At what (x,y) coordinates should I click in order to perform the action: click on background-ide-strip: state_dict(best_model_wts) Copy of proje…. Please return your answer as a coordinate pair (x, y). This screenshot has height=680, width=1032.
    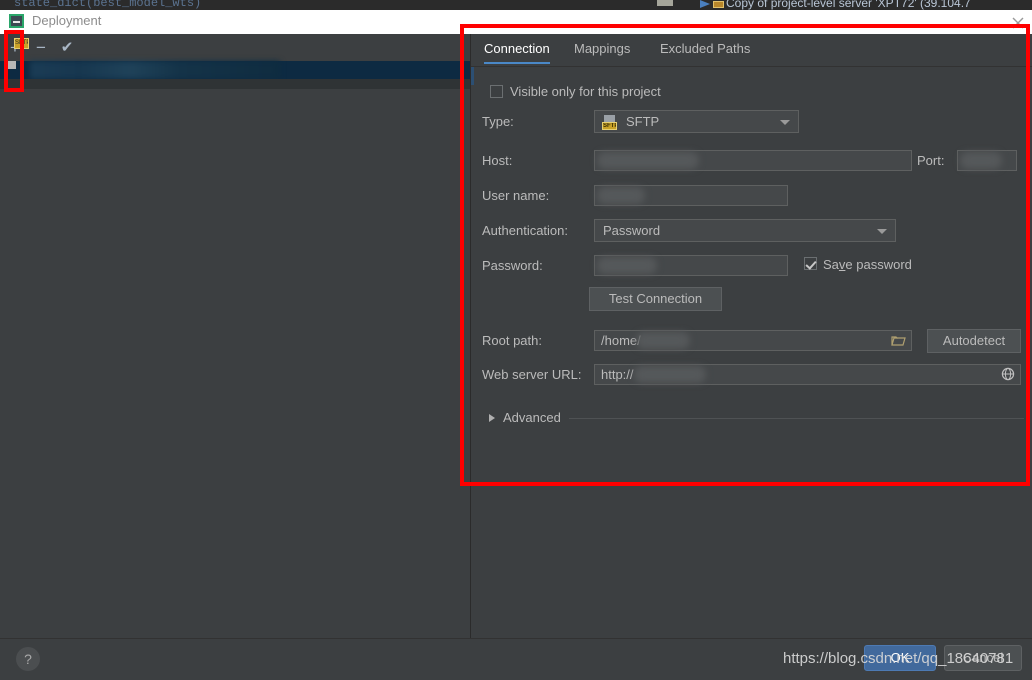
    Looking at the image, I should click on (516, 5).